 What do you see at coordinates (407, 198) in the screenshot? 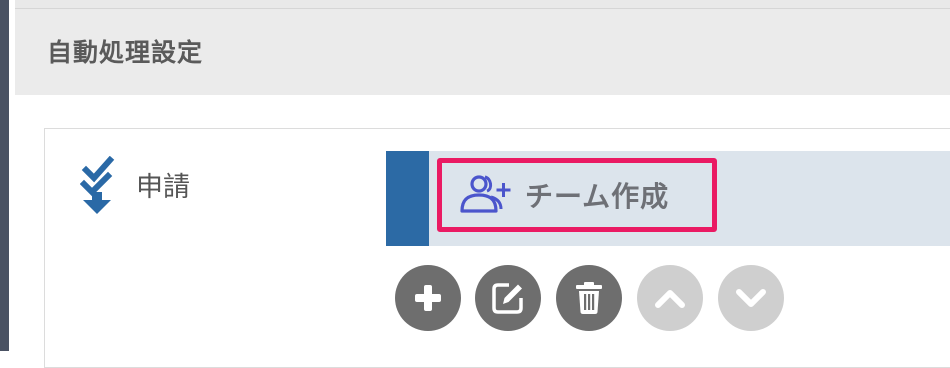
I see `process-accent` at bounding box center [407, 198].